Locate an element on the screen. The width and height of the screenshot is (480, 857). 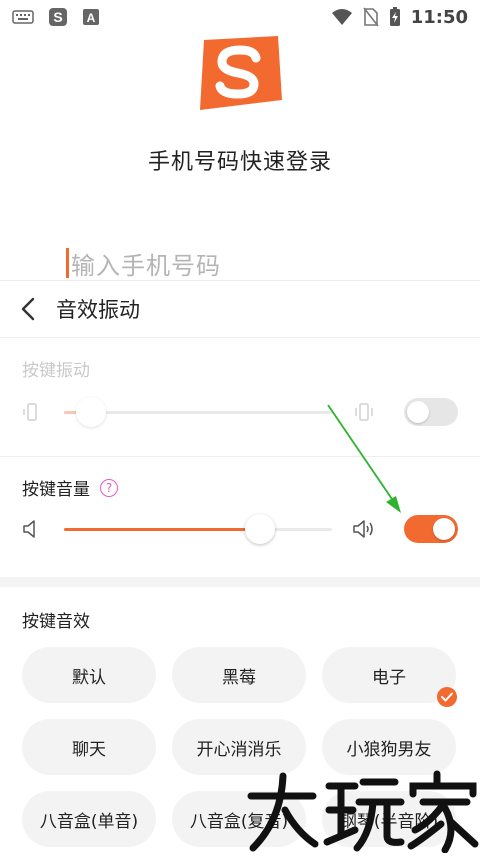
key-volume-label: 按键音量 is located at coordinates (56, 490).